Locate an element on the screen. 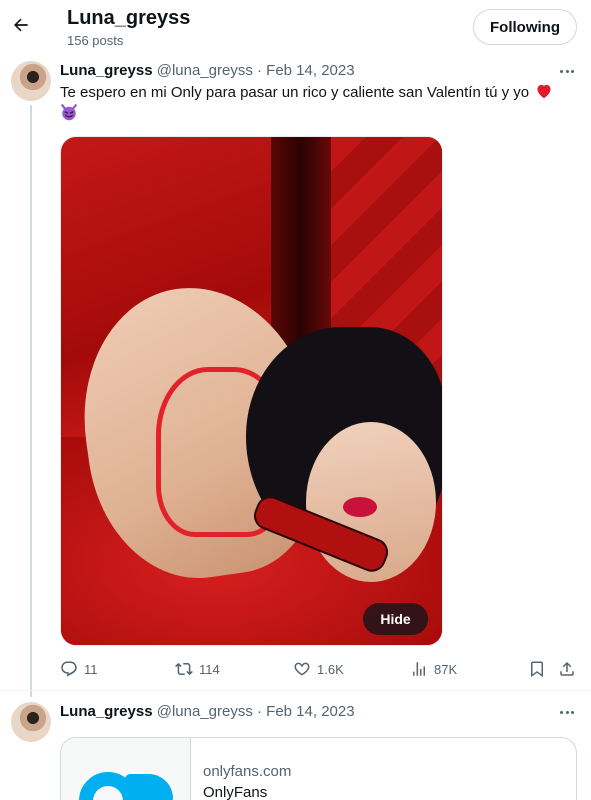  following-button: Following is located at coordinates (525, 27).